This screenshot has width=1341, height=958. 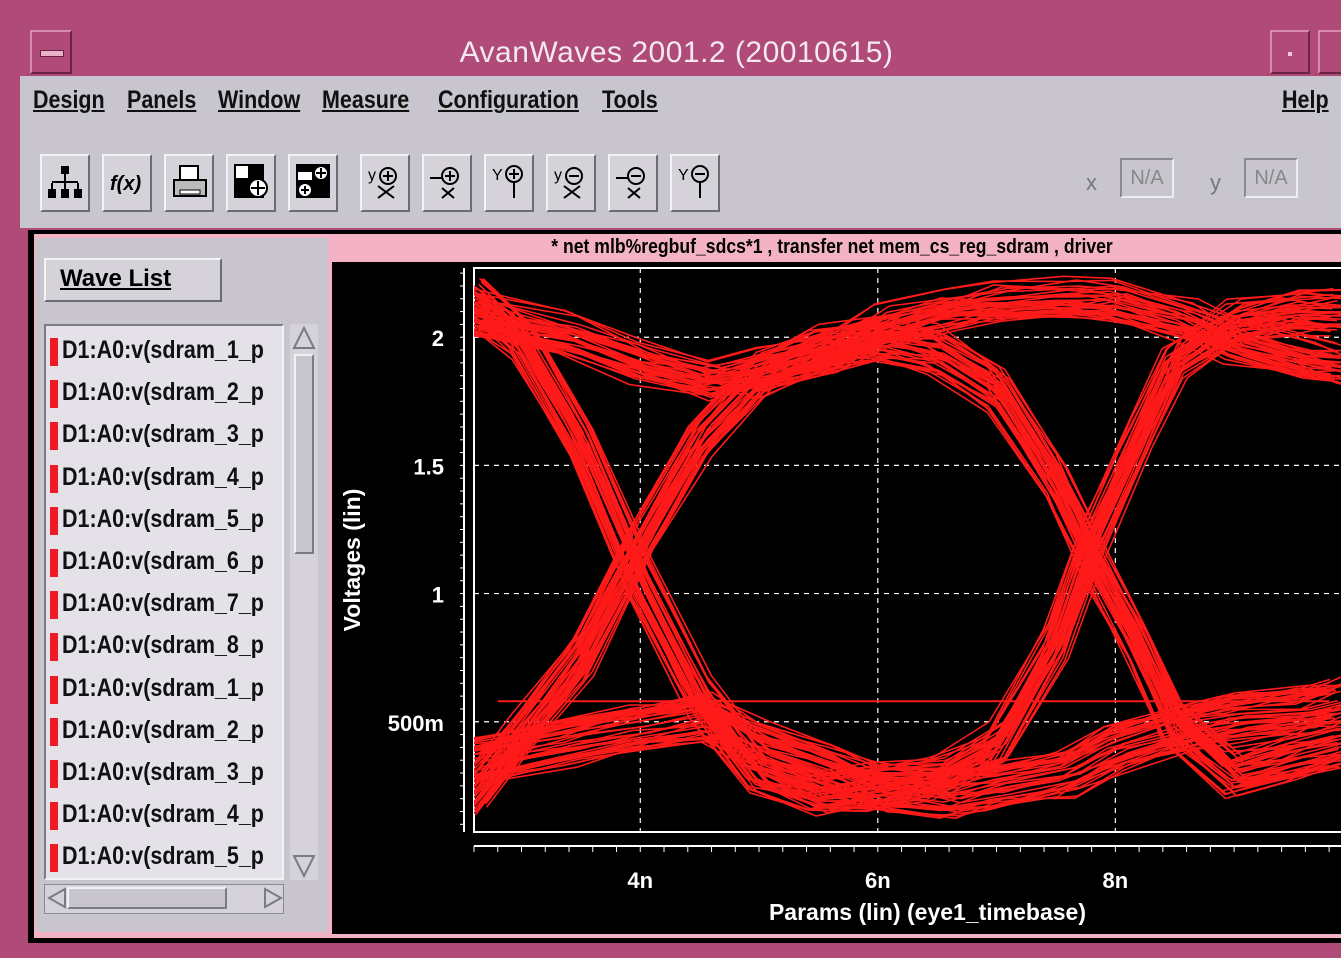 What do you see at coordinates (444, 183) in the screenshot?
I see `cursor-x-add-icon` at bounding box center [444, 183].